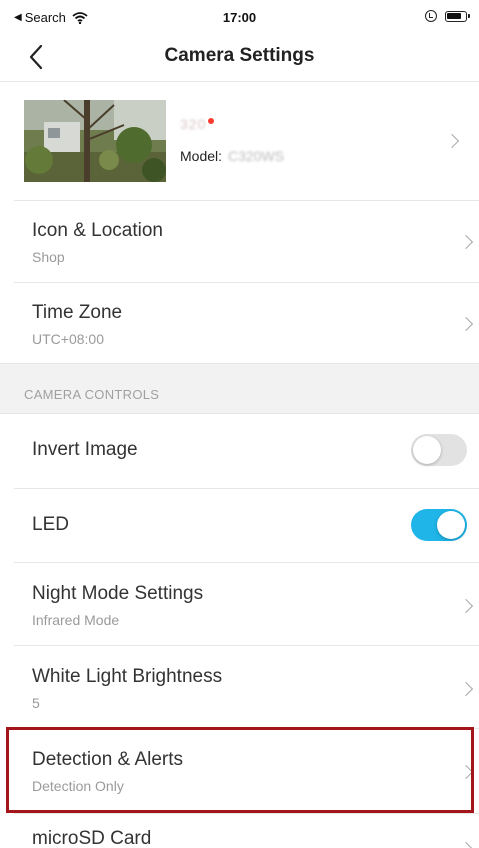 The image size is (479, 848). I want to click on detection-alerts-row: Detection & Alerts Detection Only, so click(246, 770).